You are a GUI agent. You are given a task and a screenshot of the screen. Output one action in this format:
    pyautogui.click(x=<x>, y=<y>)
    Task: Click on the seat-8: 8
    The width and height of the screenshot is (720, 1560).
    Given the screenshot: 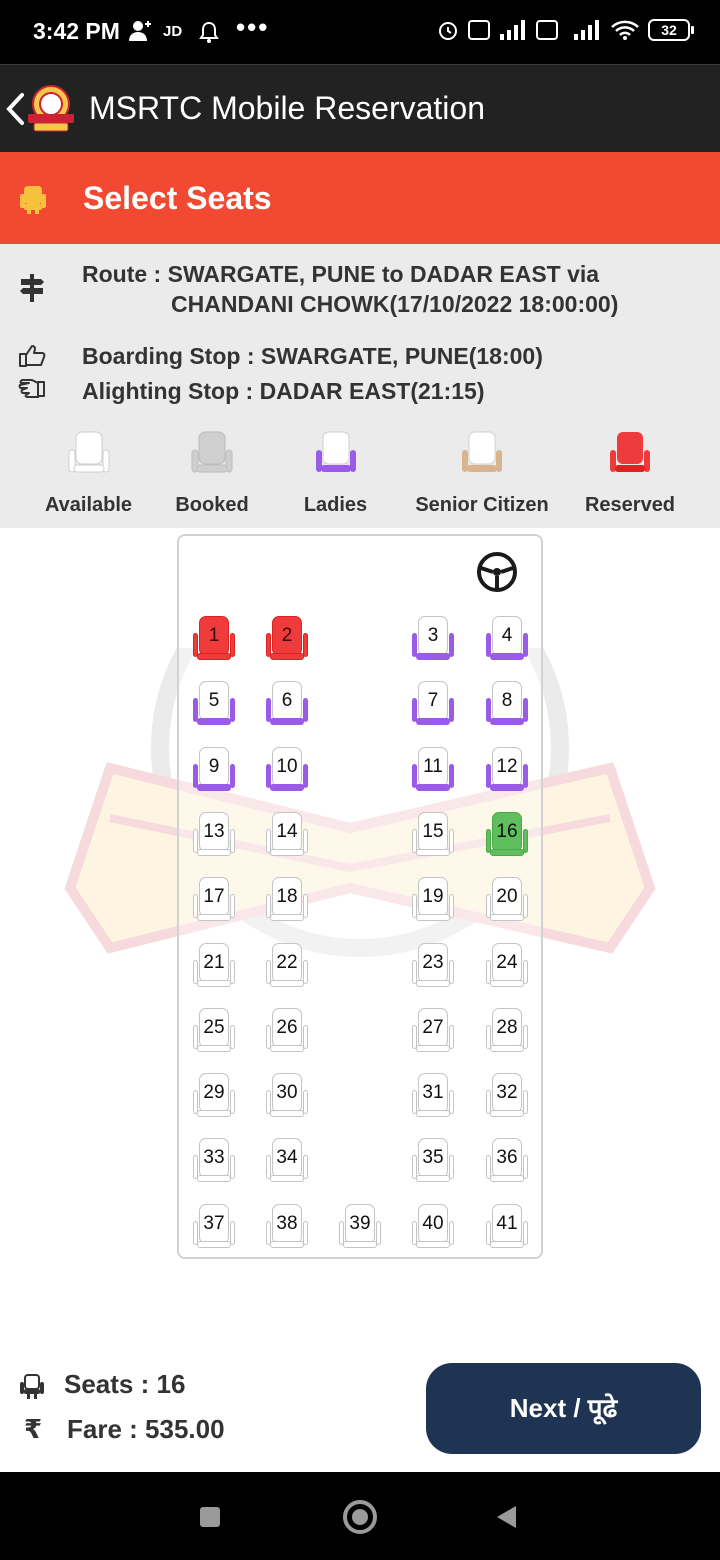 What is the action you would take?
    pyautogui.click(x=507, y=703)
    